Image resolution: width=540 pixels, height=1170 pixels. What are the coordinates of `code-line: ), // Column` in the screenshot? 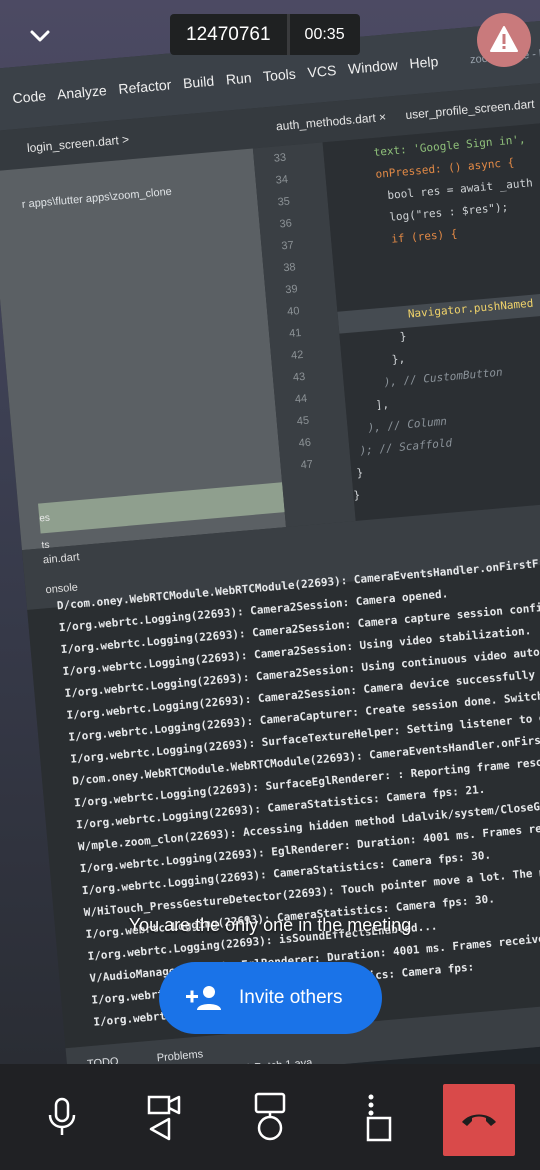 It's located at (407, 424).